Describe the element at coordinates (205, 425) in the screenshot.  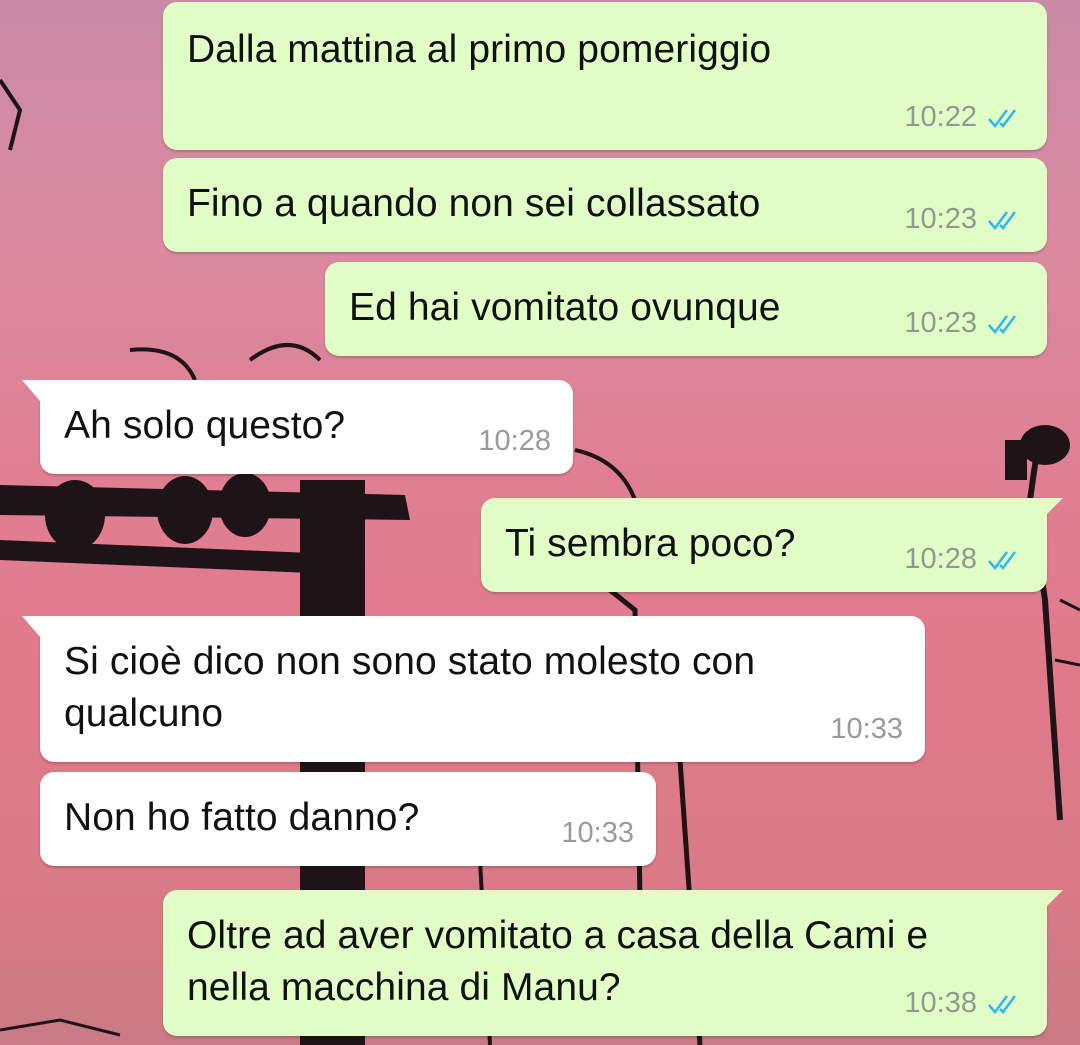
I see `message-text: Ah solo questo?` at that location.